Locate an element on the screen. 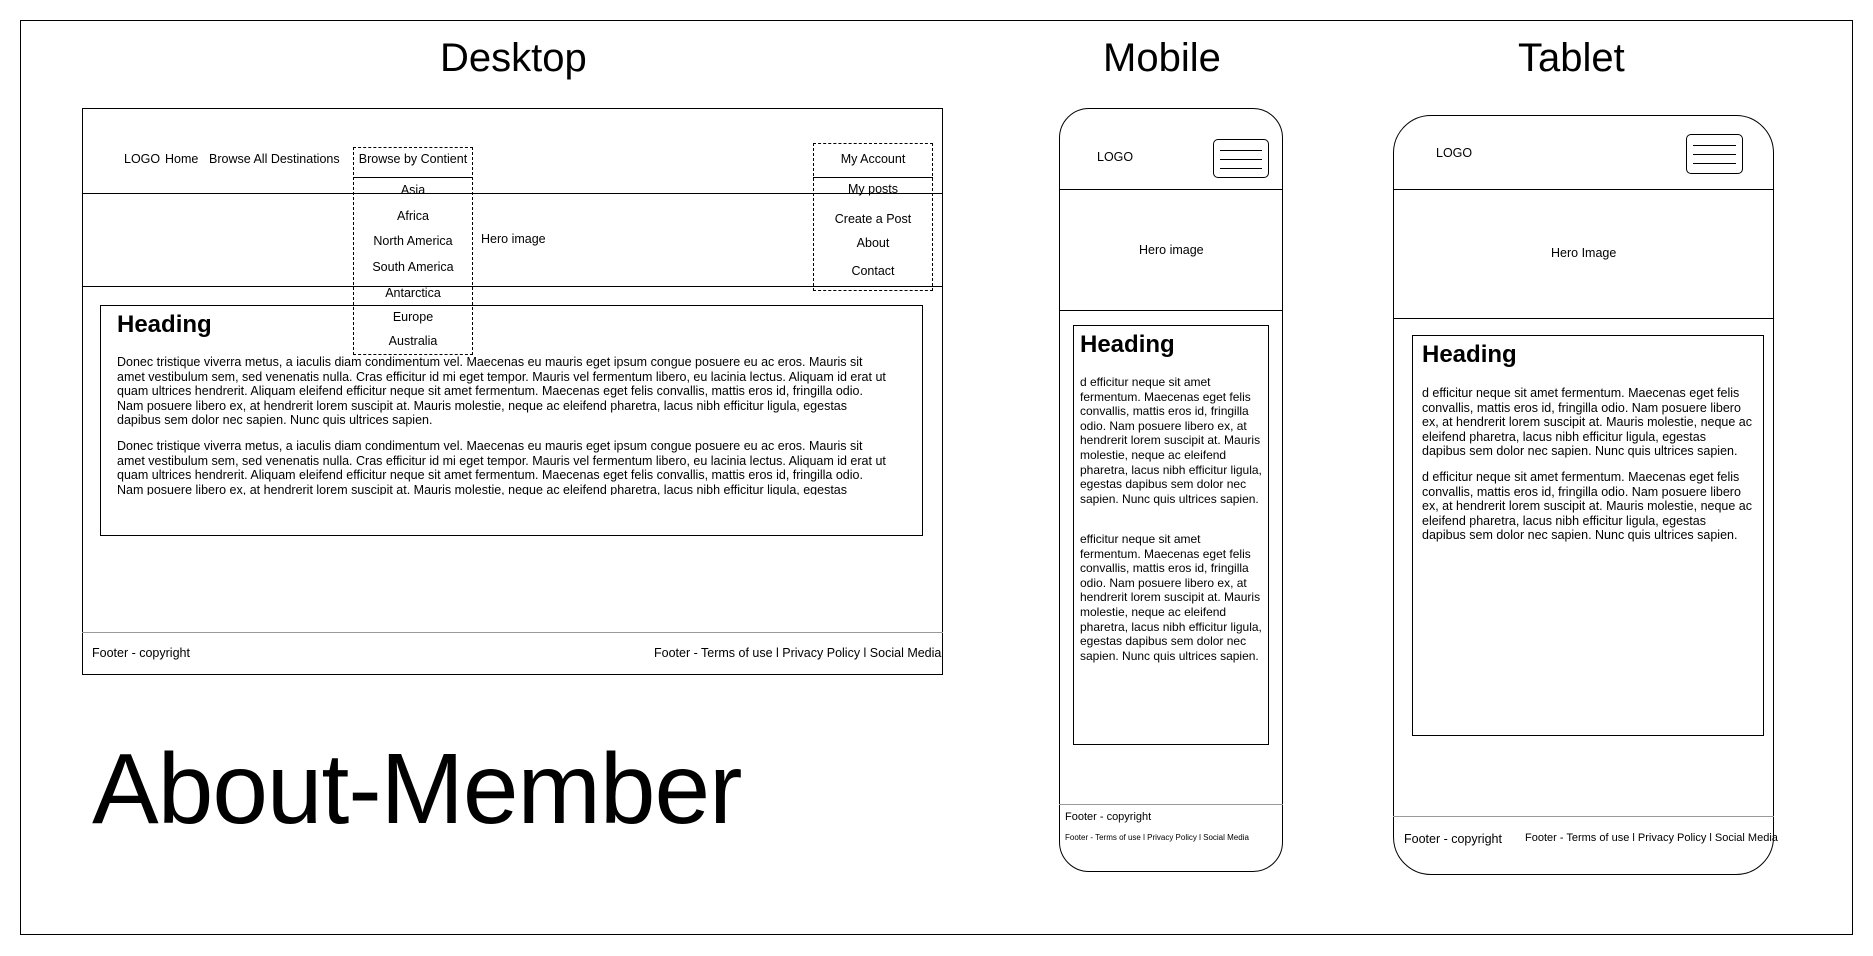 This screenshot has width=1873, height=956. mobile-footer-divider is located at coordinates (1171, 804).